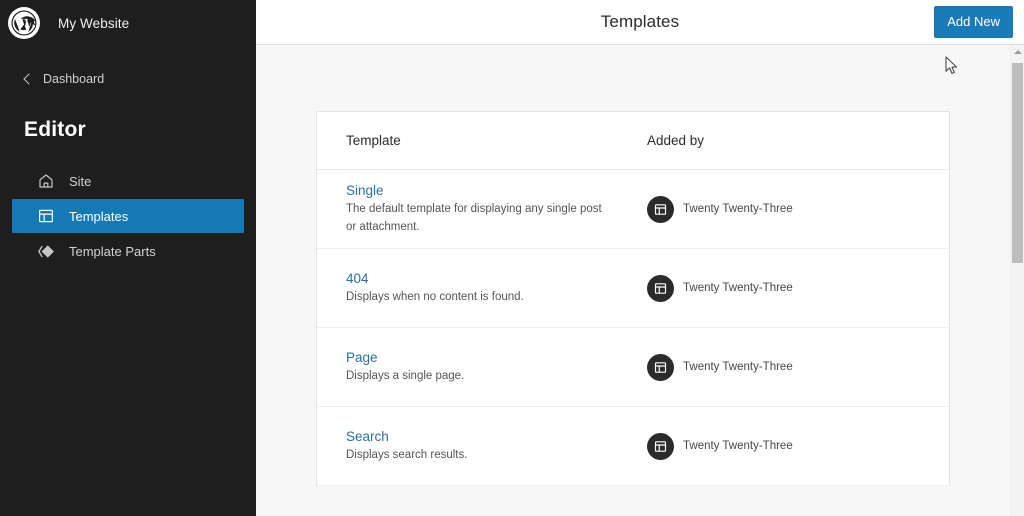  What do you see at coordinates (482, 446) in the screenshot?
I see `template-cell: Search Displays search results.` at bounding box center [482, 446].